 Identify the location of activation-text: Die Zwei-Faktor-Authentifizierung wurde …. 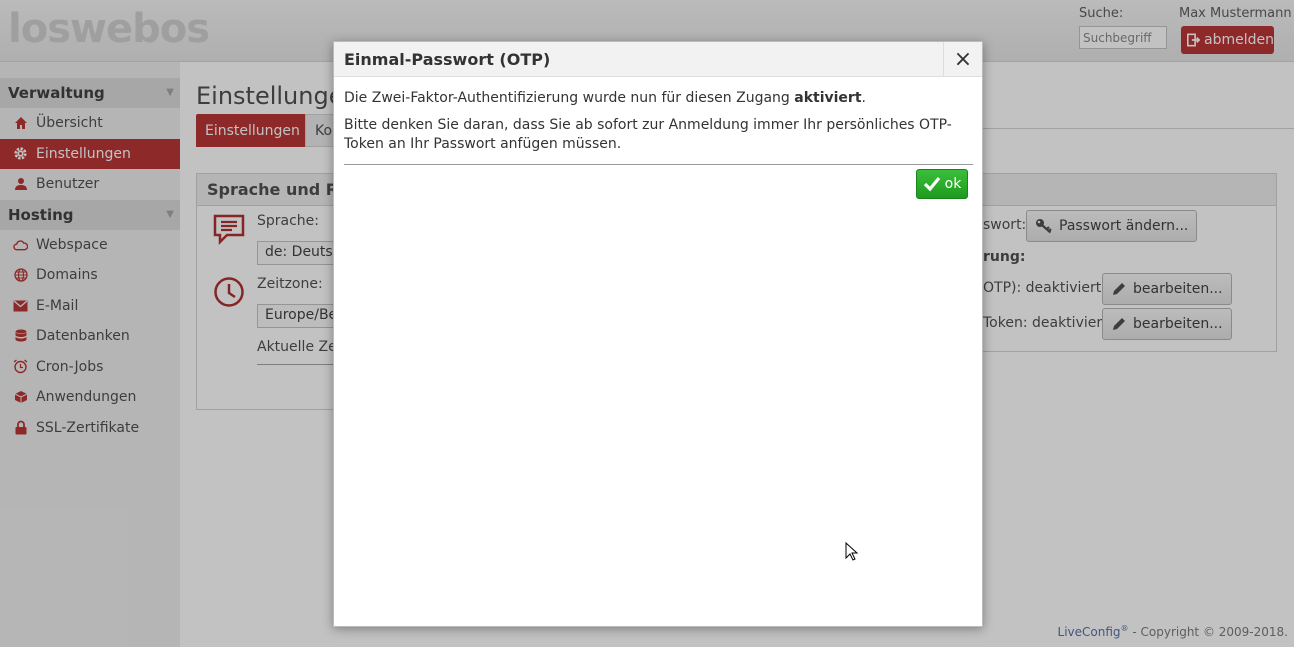
(569, 98).